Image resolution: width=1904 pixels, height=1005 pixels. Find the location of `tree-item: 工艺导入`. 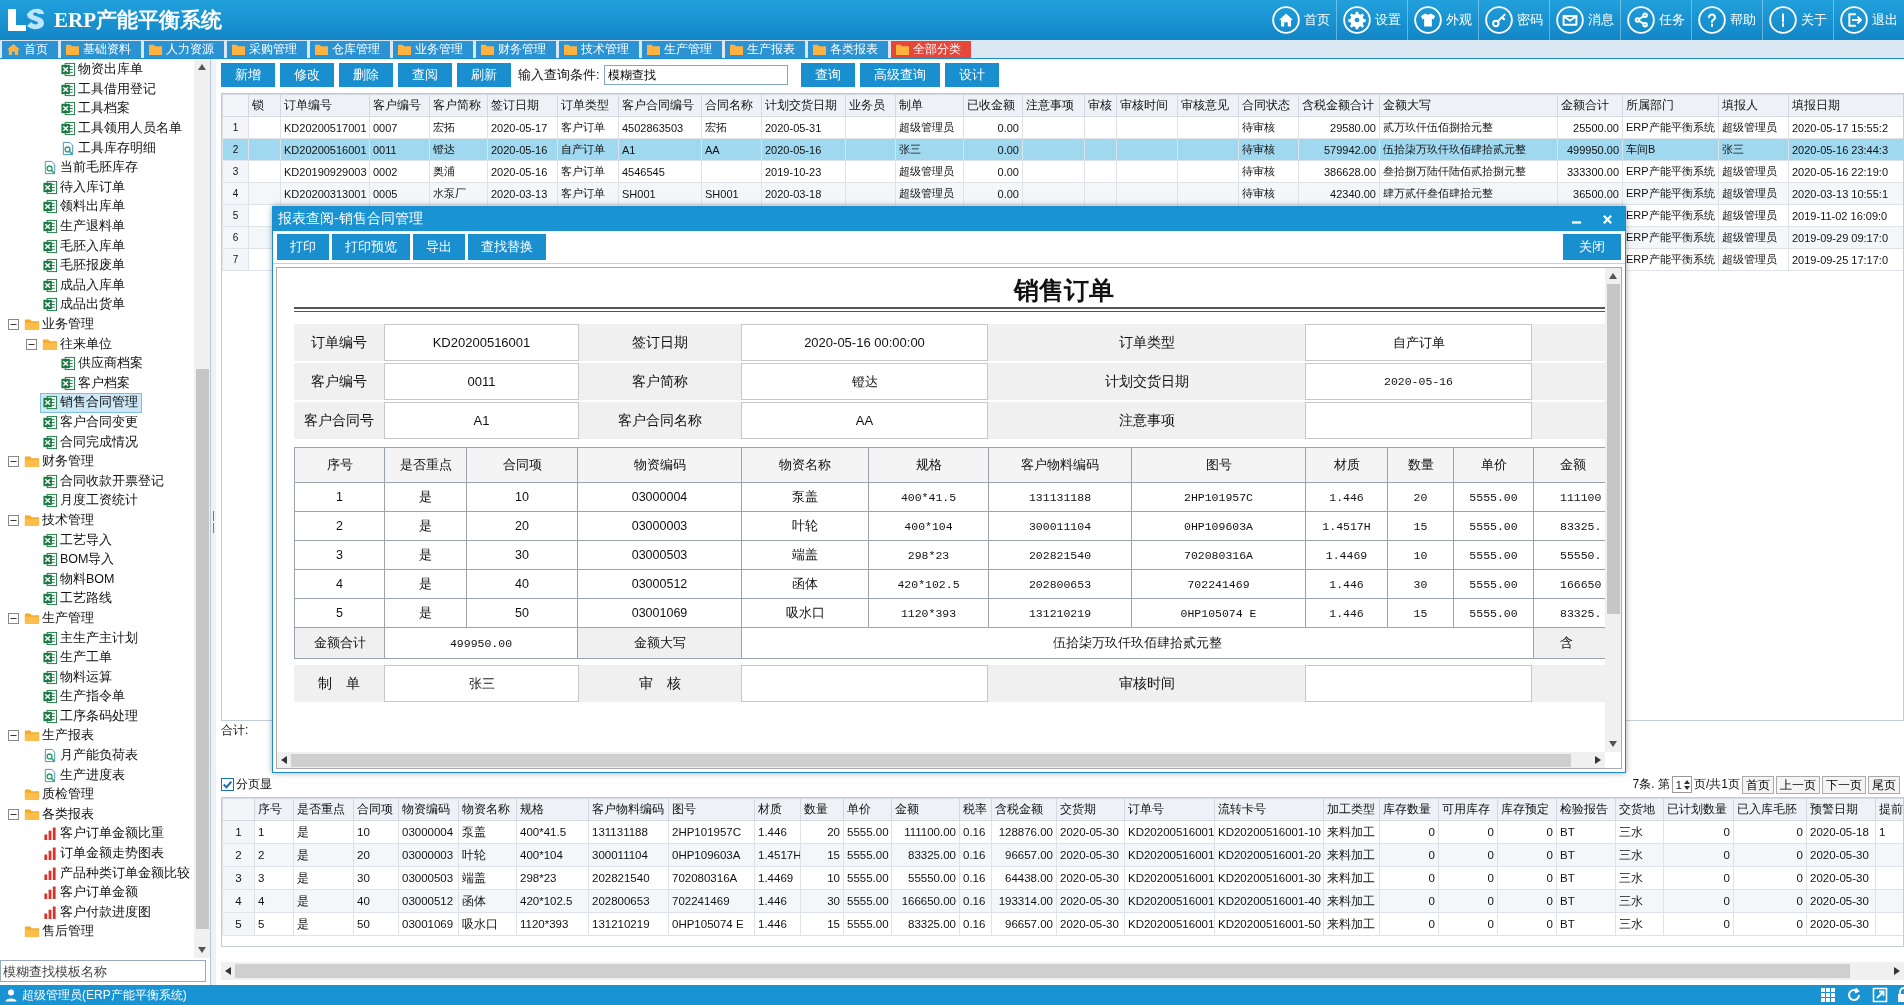

tree-item: 工艺导入 is located at coordinates (78, 540).